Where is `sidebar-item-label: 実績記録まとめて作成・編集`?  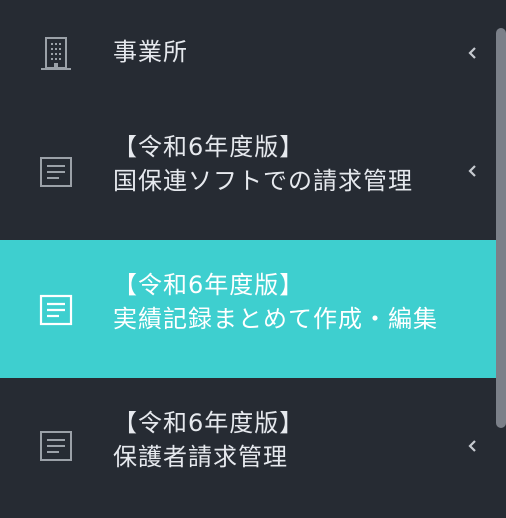 sidebar-item-label: 実績記録まとめて作成・編集 is located at coordinates (275, 319).